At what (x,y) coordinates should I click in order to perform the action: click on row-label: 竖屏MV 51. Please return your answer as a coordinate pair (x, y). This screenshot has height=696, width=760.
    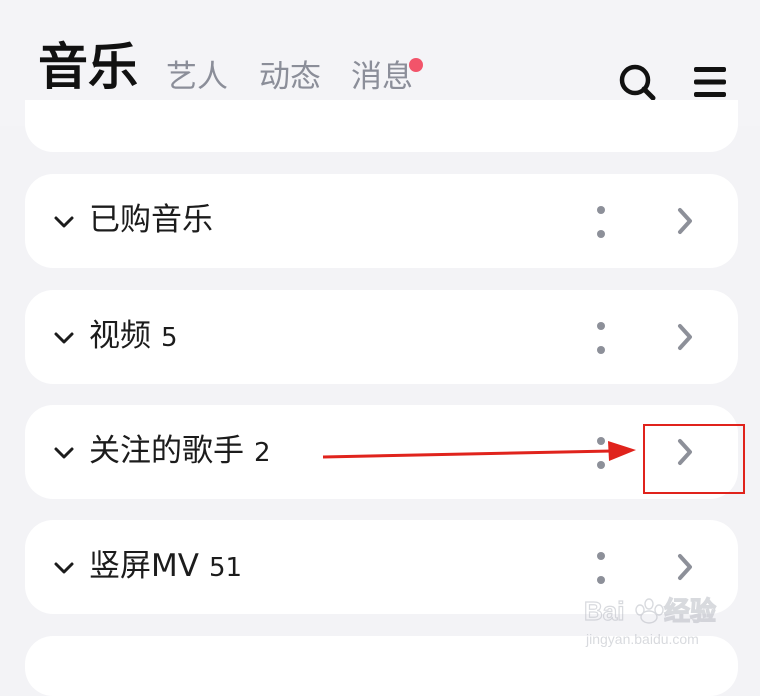
    Looking at the image, I should click on (166, 566).